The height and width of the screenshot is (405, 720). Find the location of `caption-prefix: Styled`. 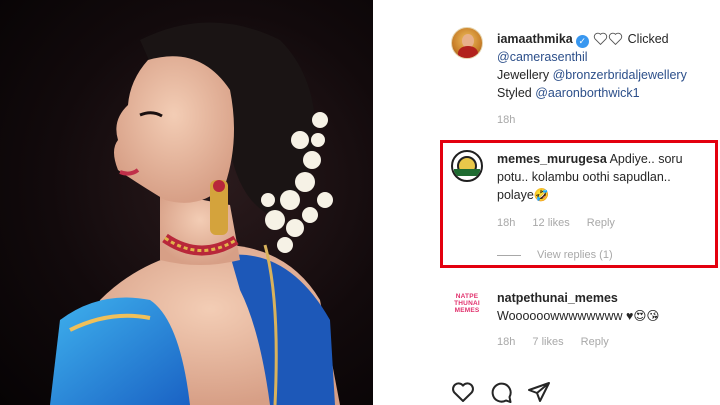

caption-prefix: Styled is located at coordinates (516, 93).